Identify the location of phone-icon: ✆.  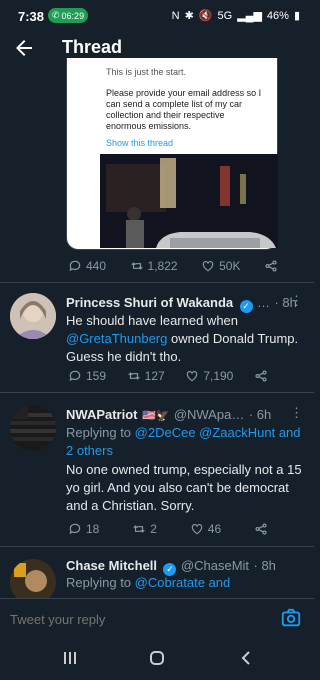
(56, 15).